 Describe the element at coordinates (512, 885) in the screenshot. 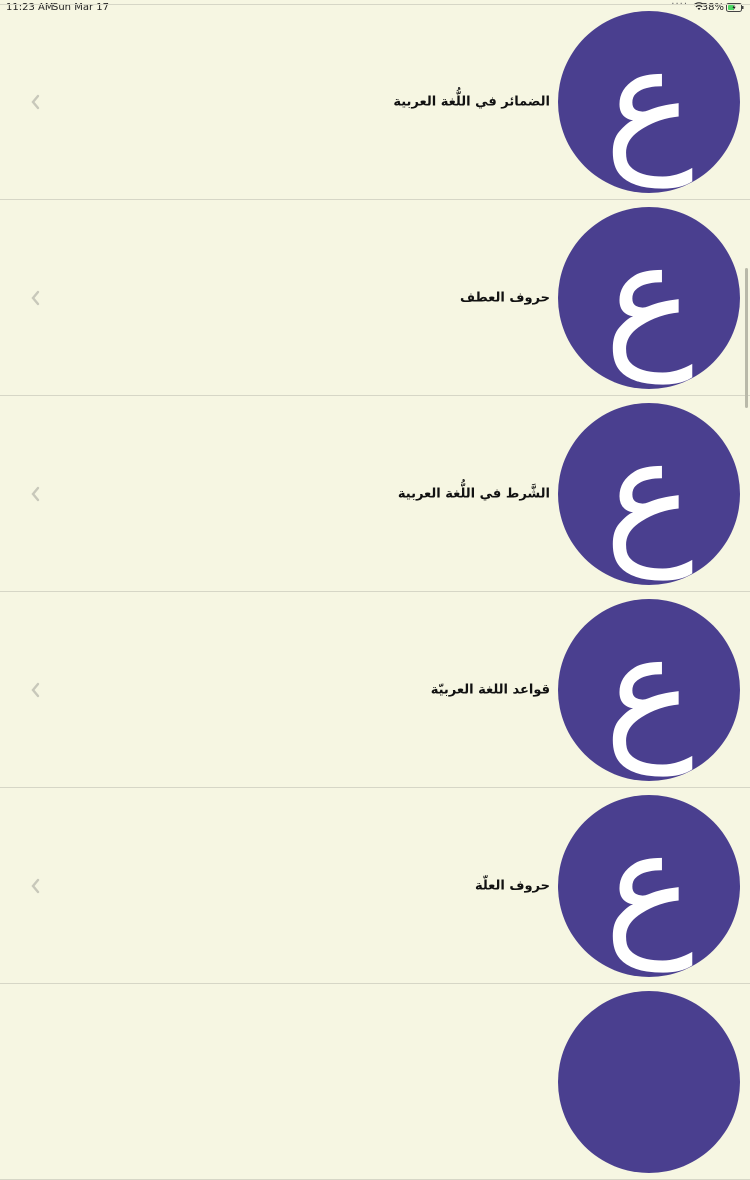

I see `list-item-title: حروف العلّة` at that location.